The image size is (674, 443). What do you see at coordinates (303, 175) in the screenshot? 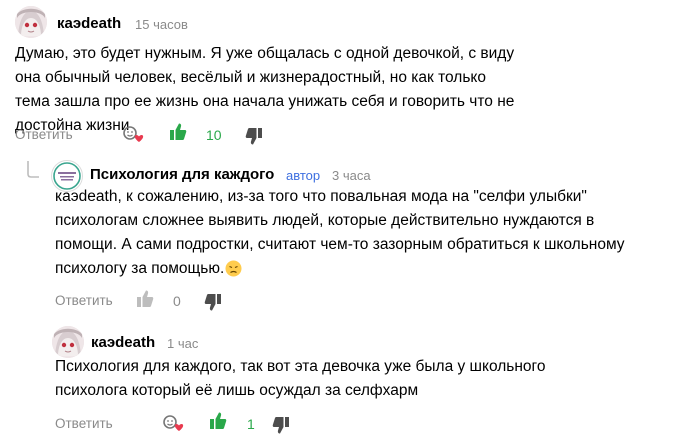
I see `author-badge: автор` at bounding box center [303, 175].